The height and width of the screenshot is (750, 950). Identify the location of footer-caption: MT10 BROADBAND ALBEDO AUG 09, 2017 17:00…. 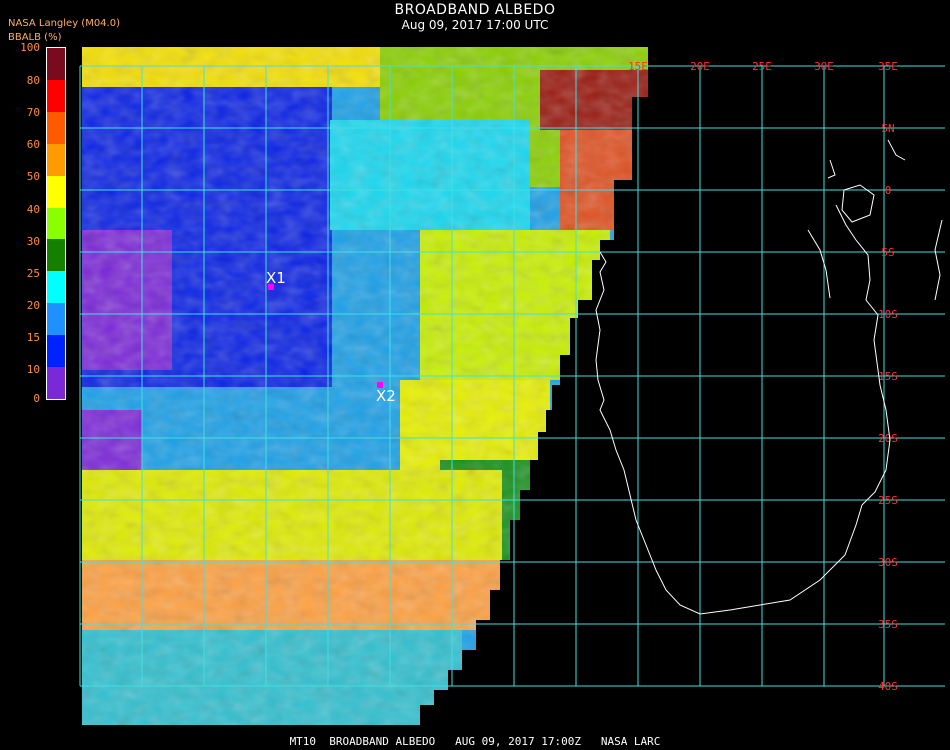
(475, 741).